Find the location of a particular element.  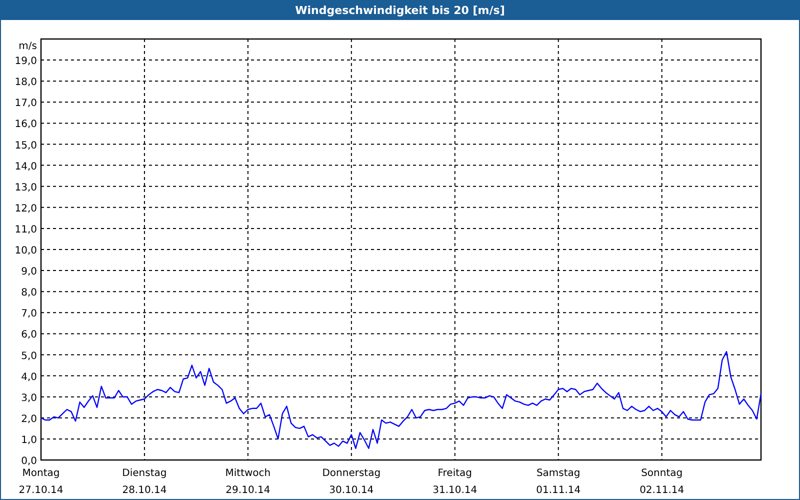

y-tick-label: 7,0 is located at coordinates (29, 314).